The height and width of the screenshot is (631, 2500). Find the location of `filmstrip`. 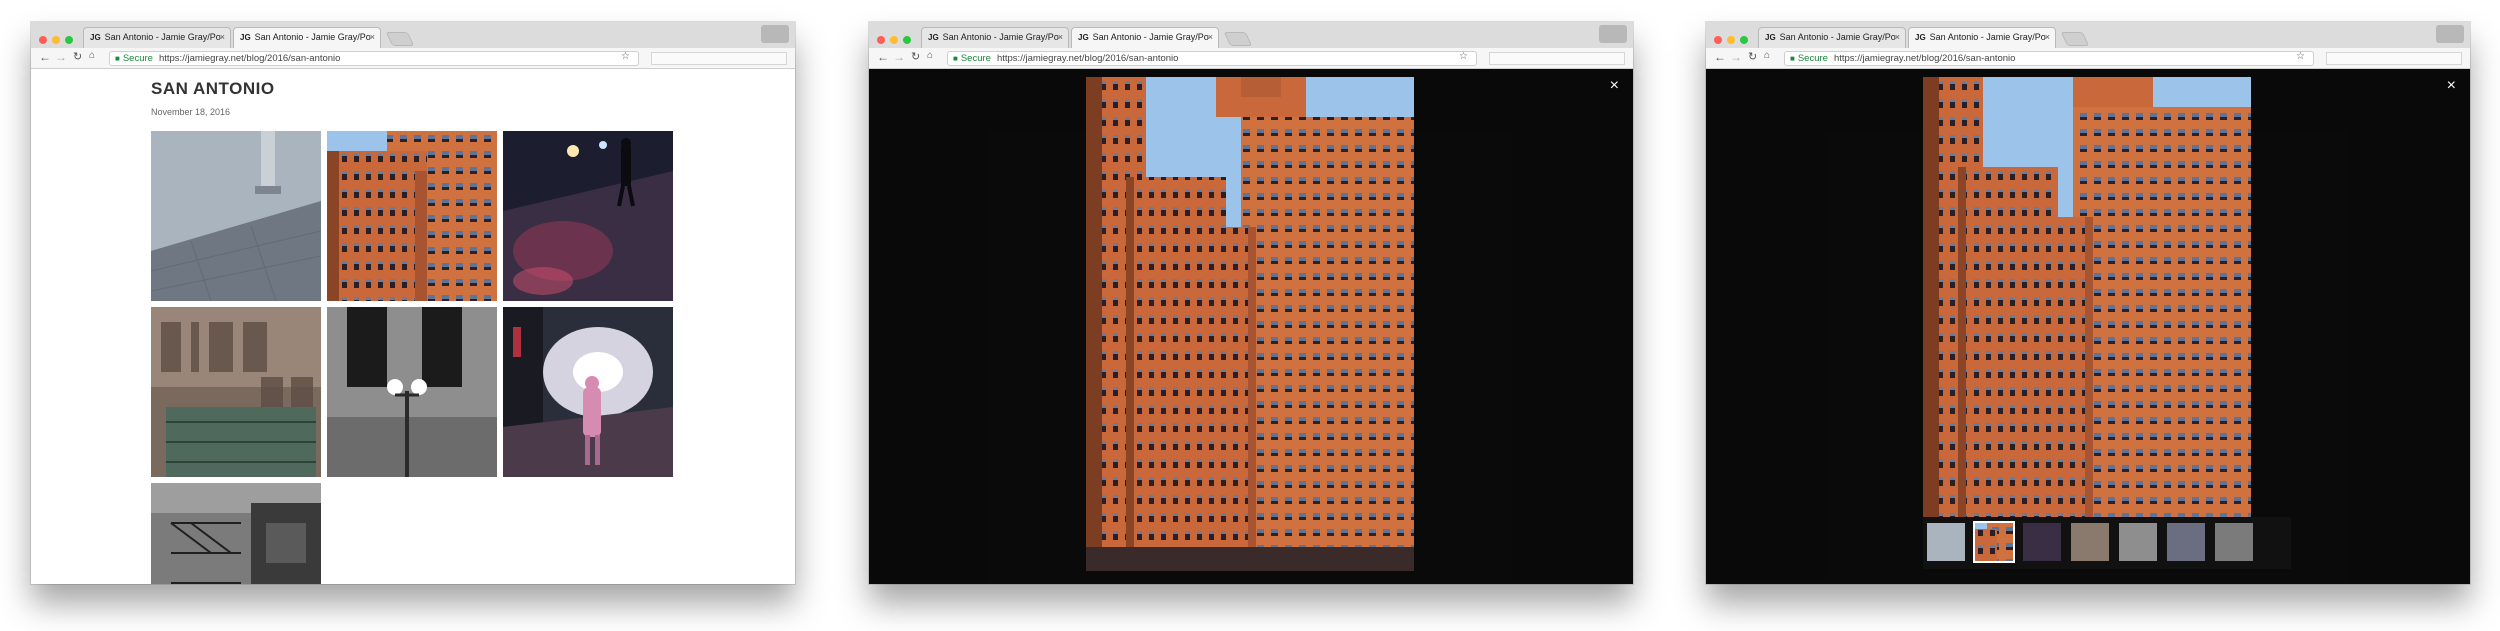

filmstrip is located at coordinates (2107, 543).